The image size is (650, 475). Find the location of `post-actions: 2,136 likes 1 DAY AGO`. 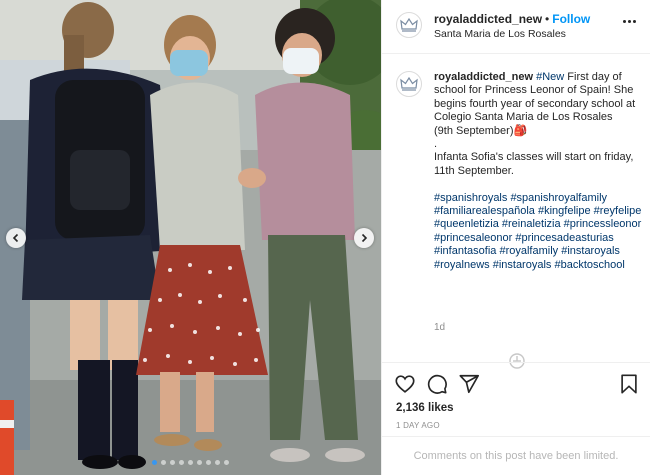

post-actions: 2,136 likes 1 DAY AGO is located at coordinates (516, 402).